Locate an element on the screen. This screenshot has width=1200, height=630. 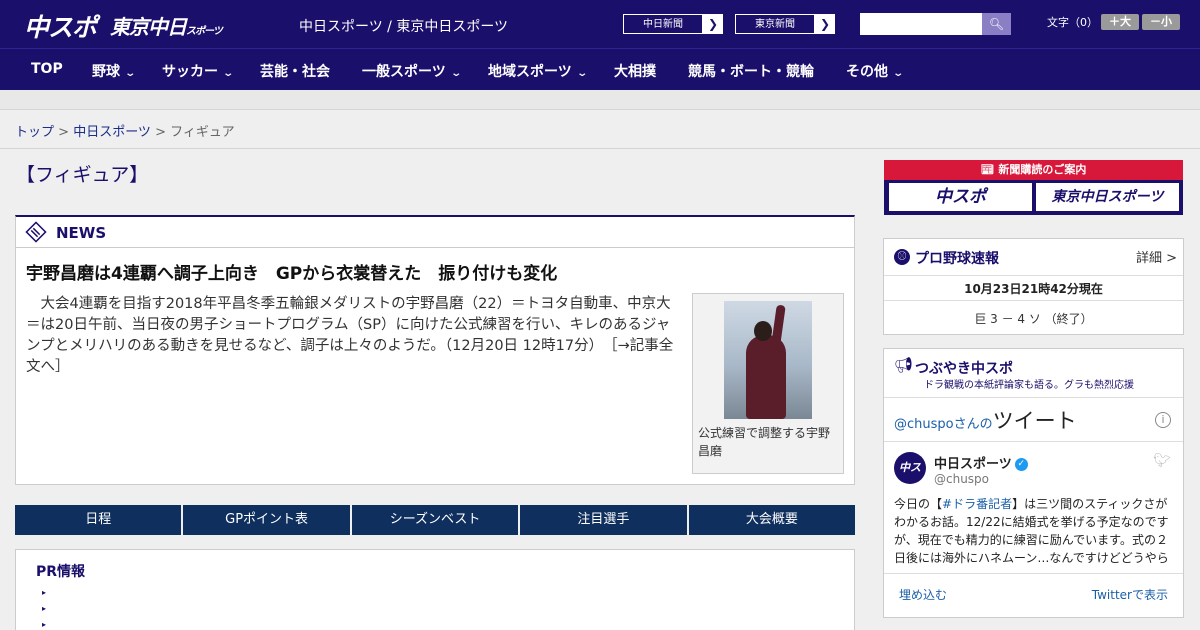
tokyo-logo-text: 東京中日 is located at coordinates (148, 27).